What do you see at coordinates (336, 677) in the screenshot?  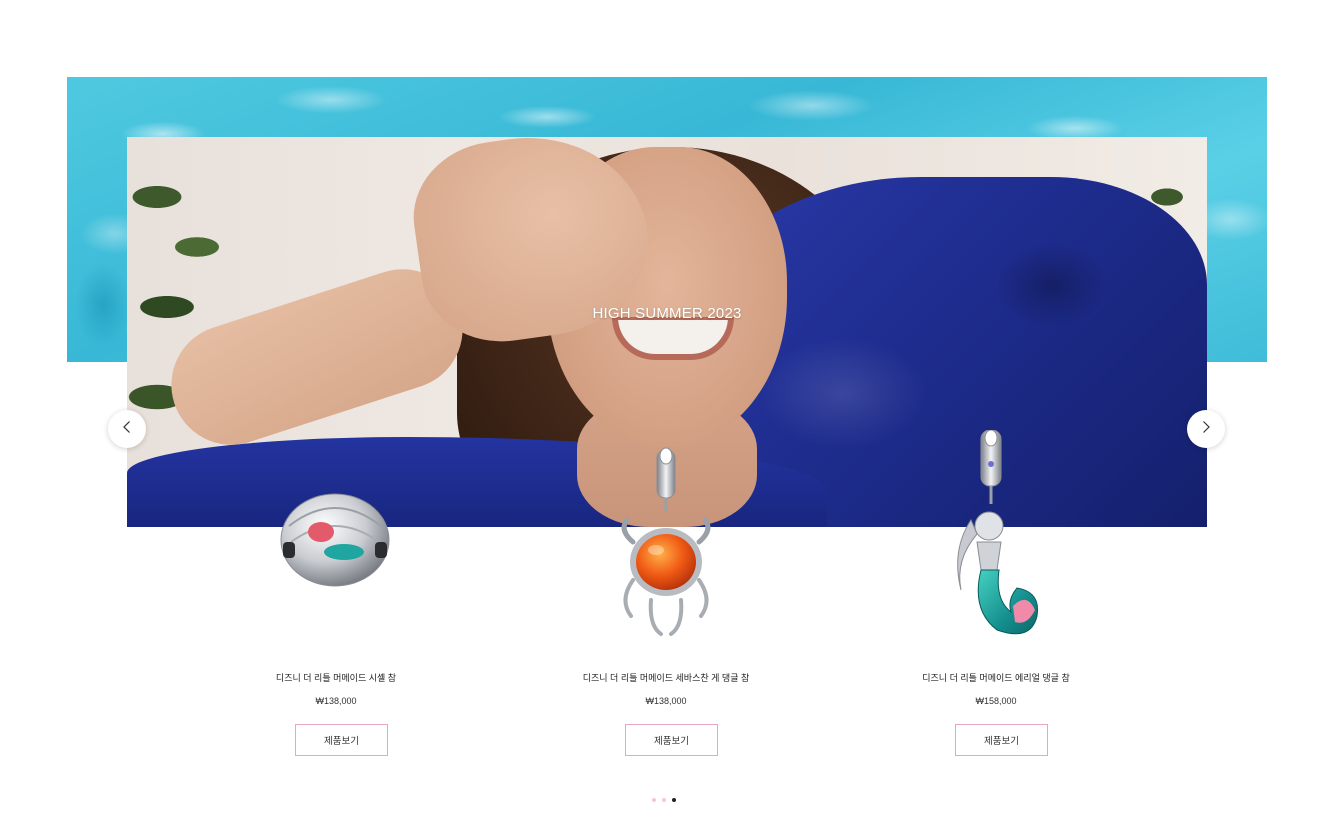 I see `product-name: 디즈니 더 리틀 머메이드 시셸 참` at bounding box center [336, 677].